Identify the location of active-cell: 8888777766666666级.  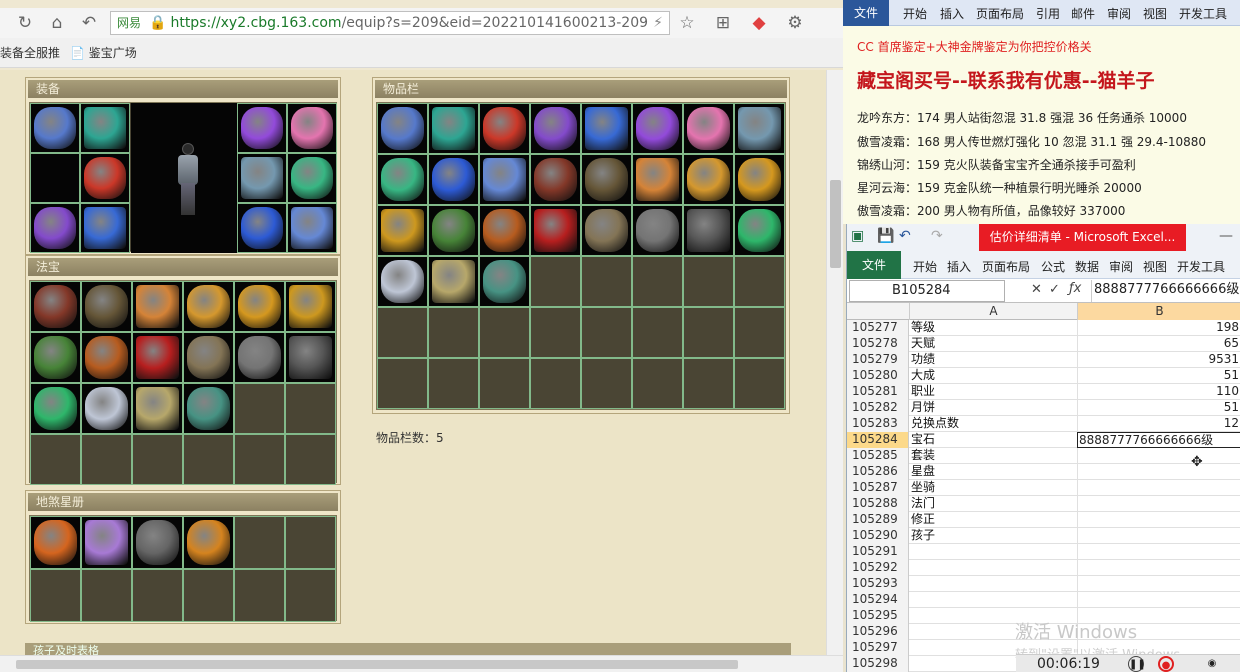
(1158, 440).